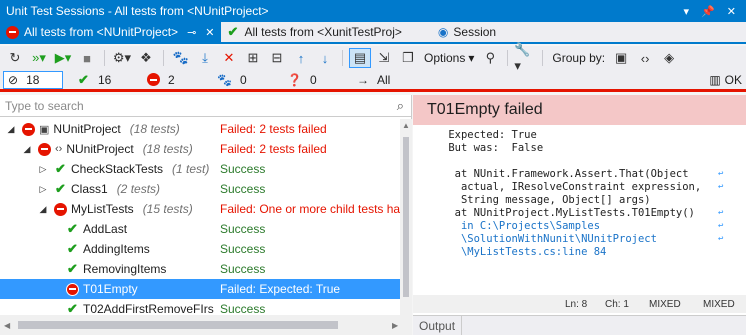 The width and height of the screenshot is (746, 335). Describe the element at coordinates (645, 58) in the screenshot. I see `group-namespace-icon: ‹›` at that location.